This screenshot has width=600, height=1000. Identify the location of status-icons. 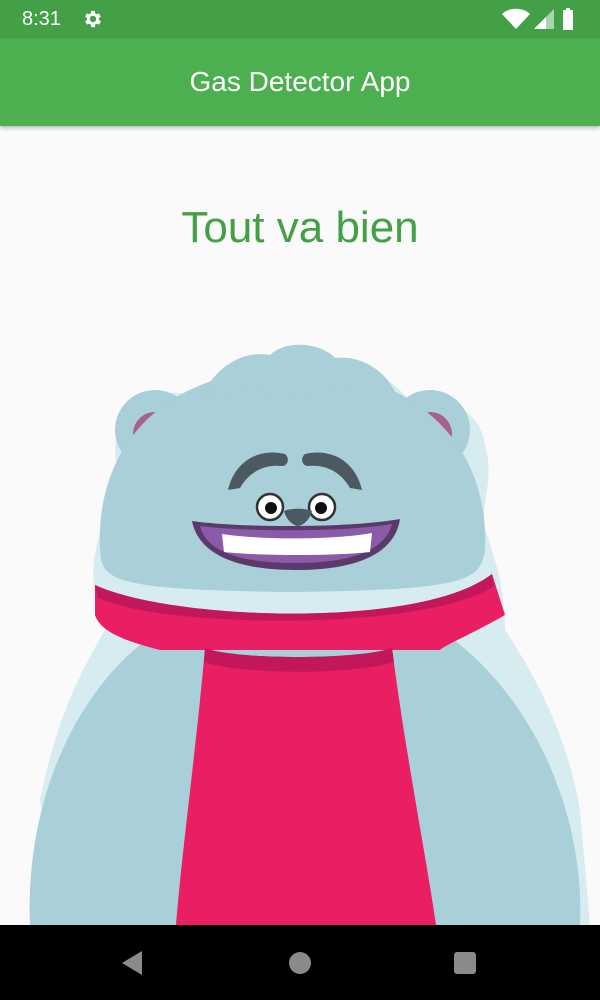
(537, 19).